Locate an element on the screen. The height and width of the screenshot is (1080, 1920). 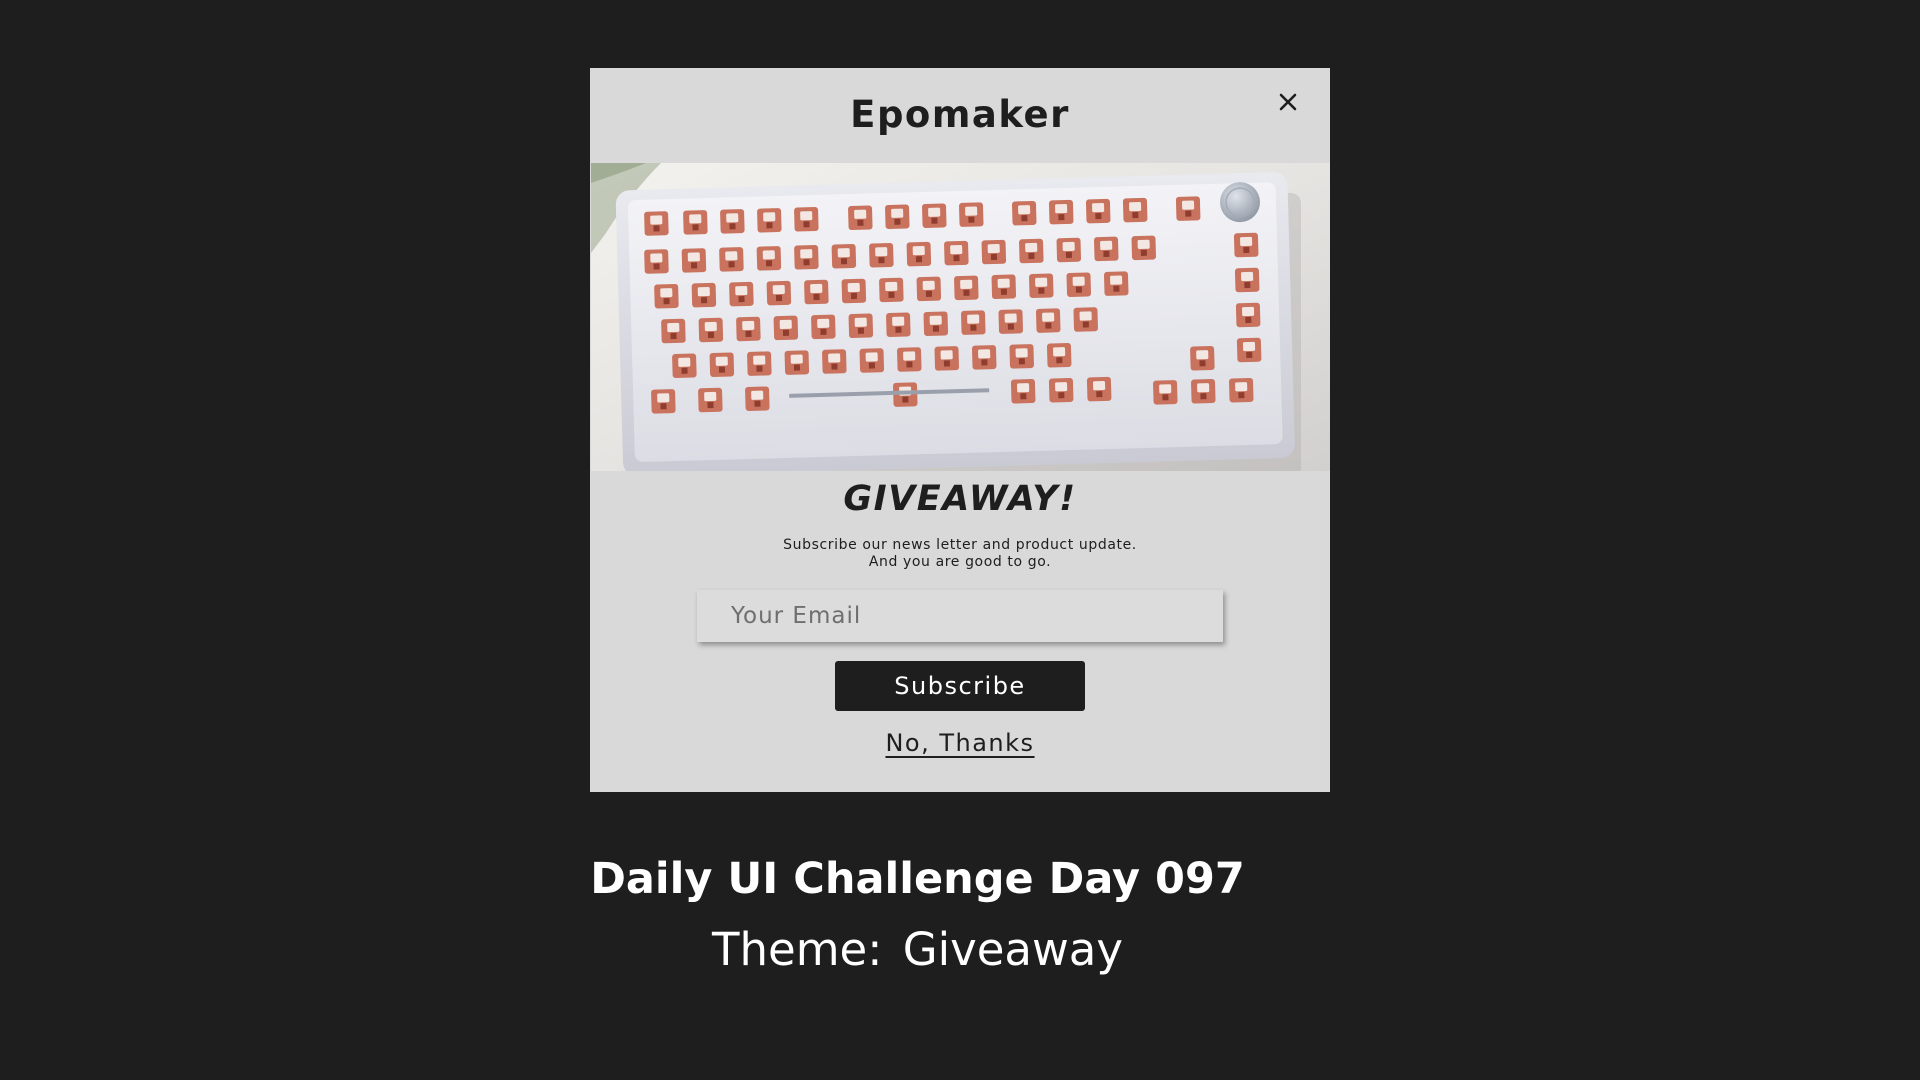
giveaway-heading: GIVEAWAY! is located at coordinates (960, 499).